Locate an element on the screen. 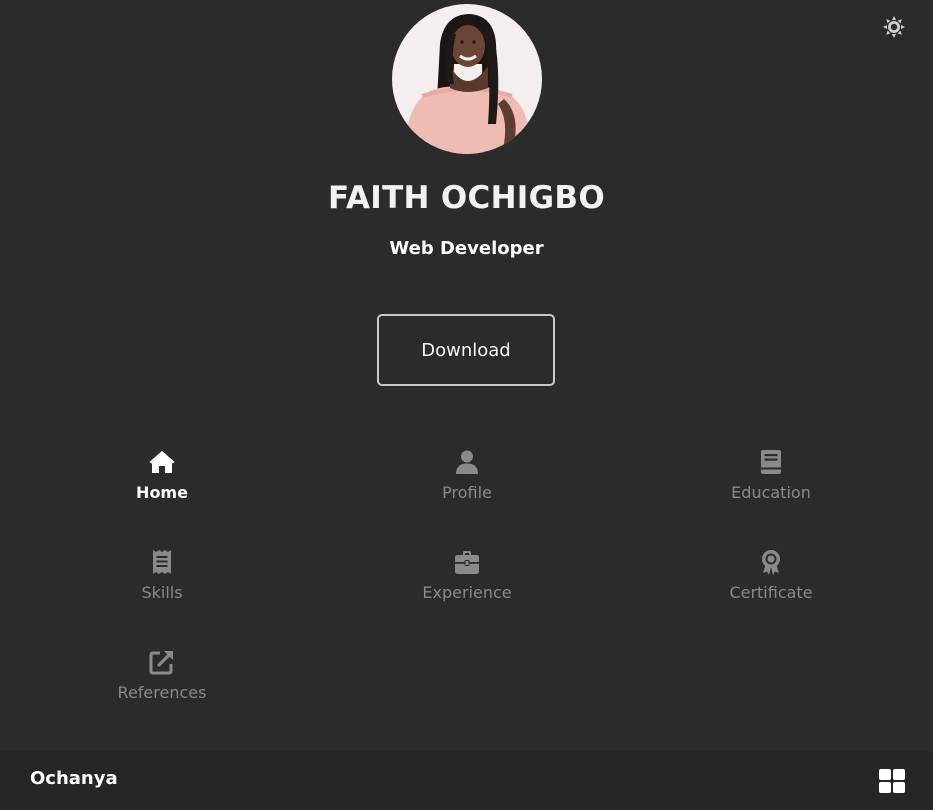 The image size is (933, 810). nav-item-home: Home is located at coordinates (162, 475).